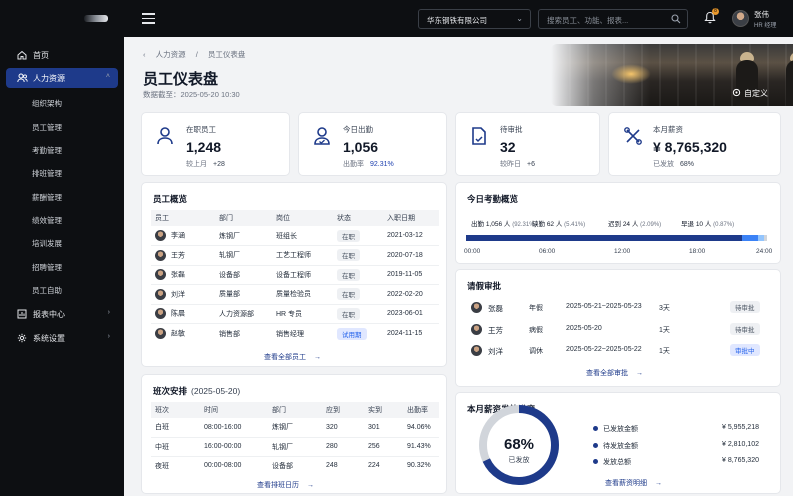 This screenshot has width=793, height=496. Describe the element at coordinates (292, 357) in the screenshot. I see `view-all-employees-link: 查看全部员工 →` at that location.